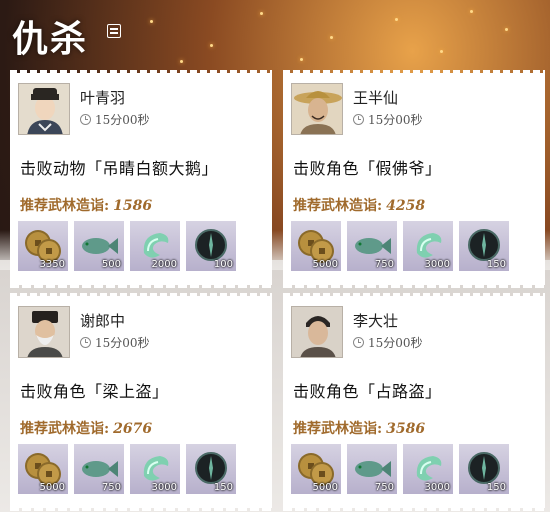  I want to click on portrait-young-scholar, so click(44, 109).